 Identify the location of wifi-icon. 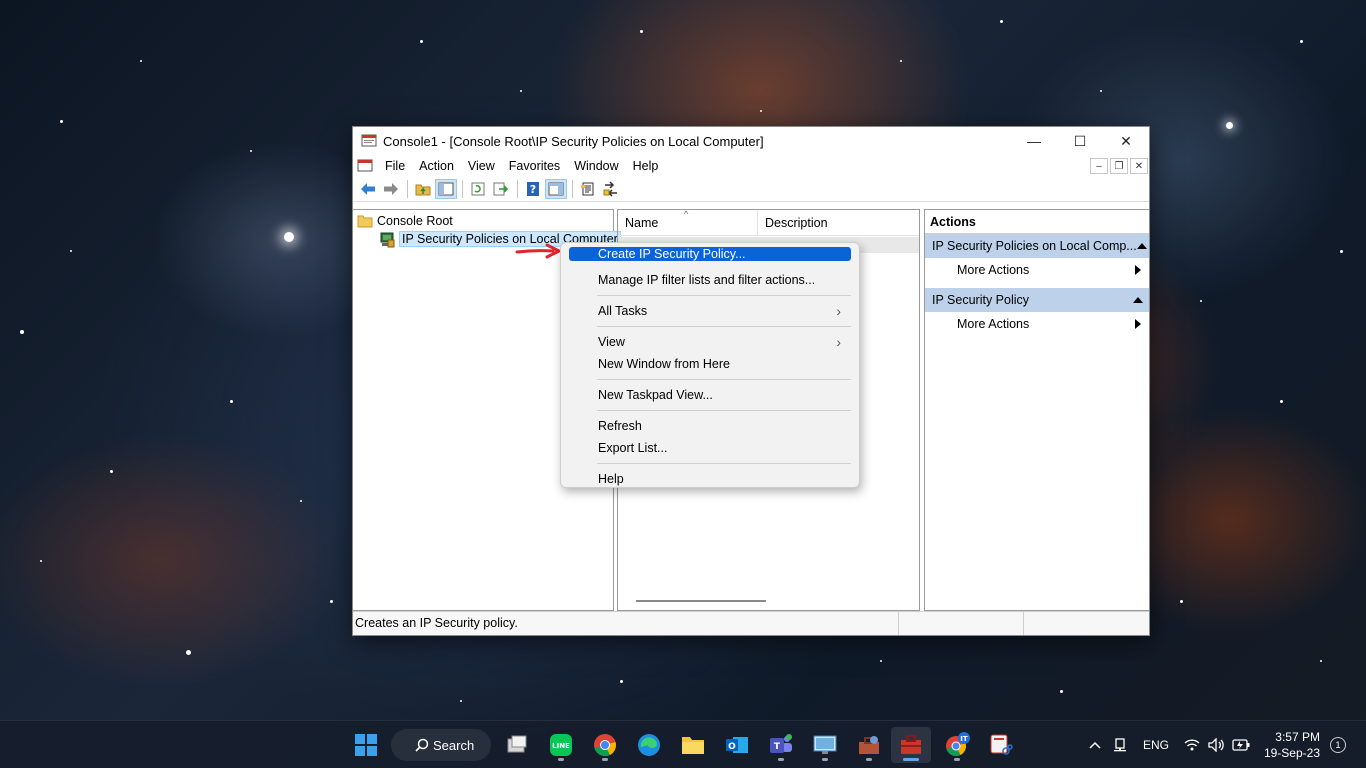
(1192, 744).